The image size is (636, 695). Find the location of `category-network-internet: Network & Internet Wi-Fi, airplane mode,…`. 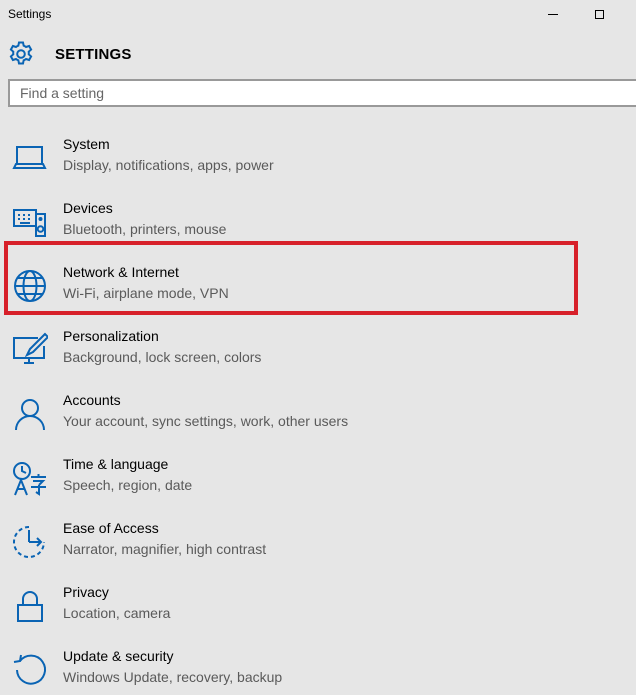

category-network-internet: Network & Internet Wi-Fi, airplane mode,… is located at coordinates (318, 286).